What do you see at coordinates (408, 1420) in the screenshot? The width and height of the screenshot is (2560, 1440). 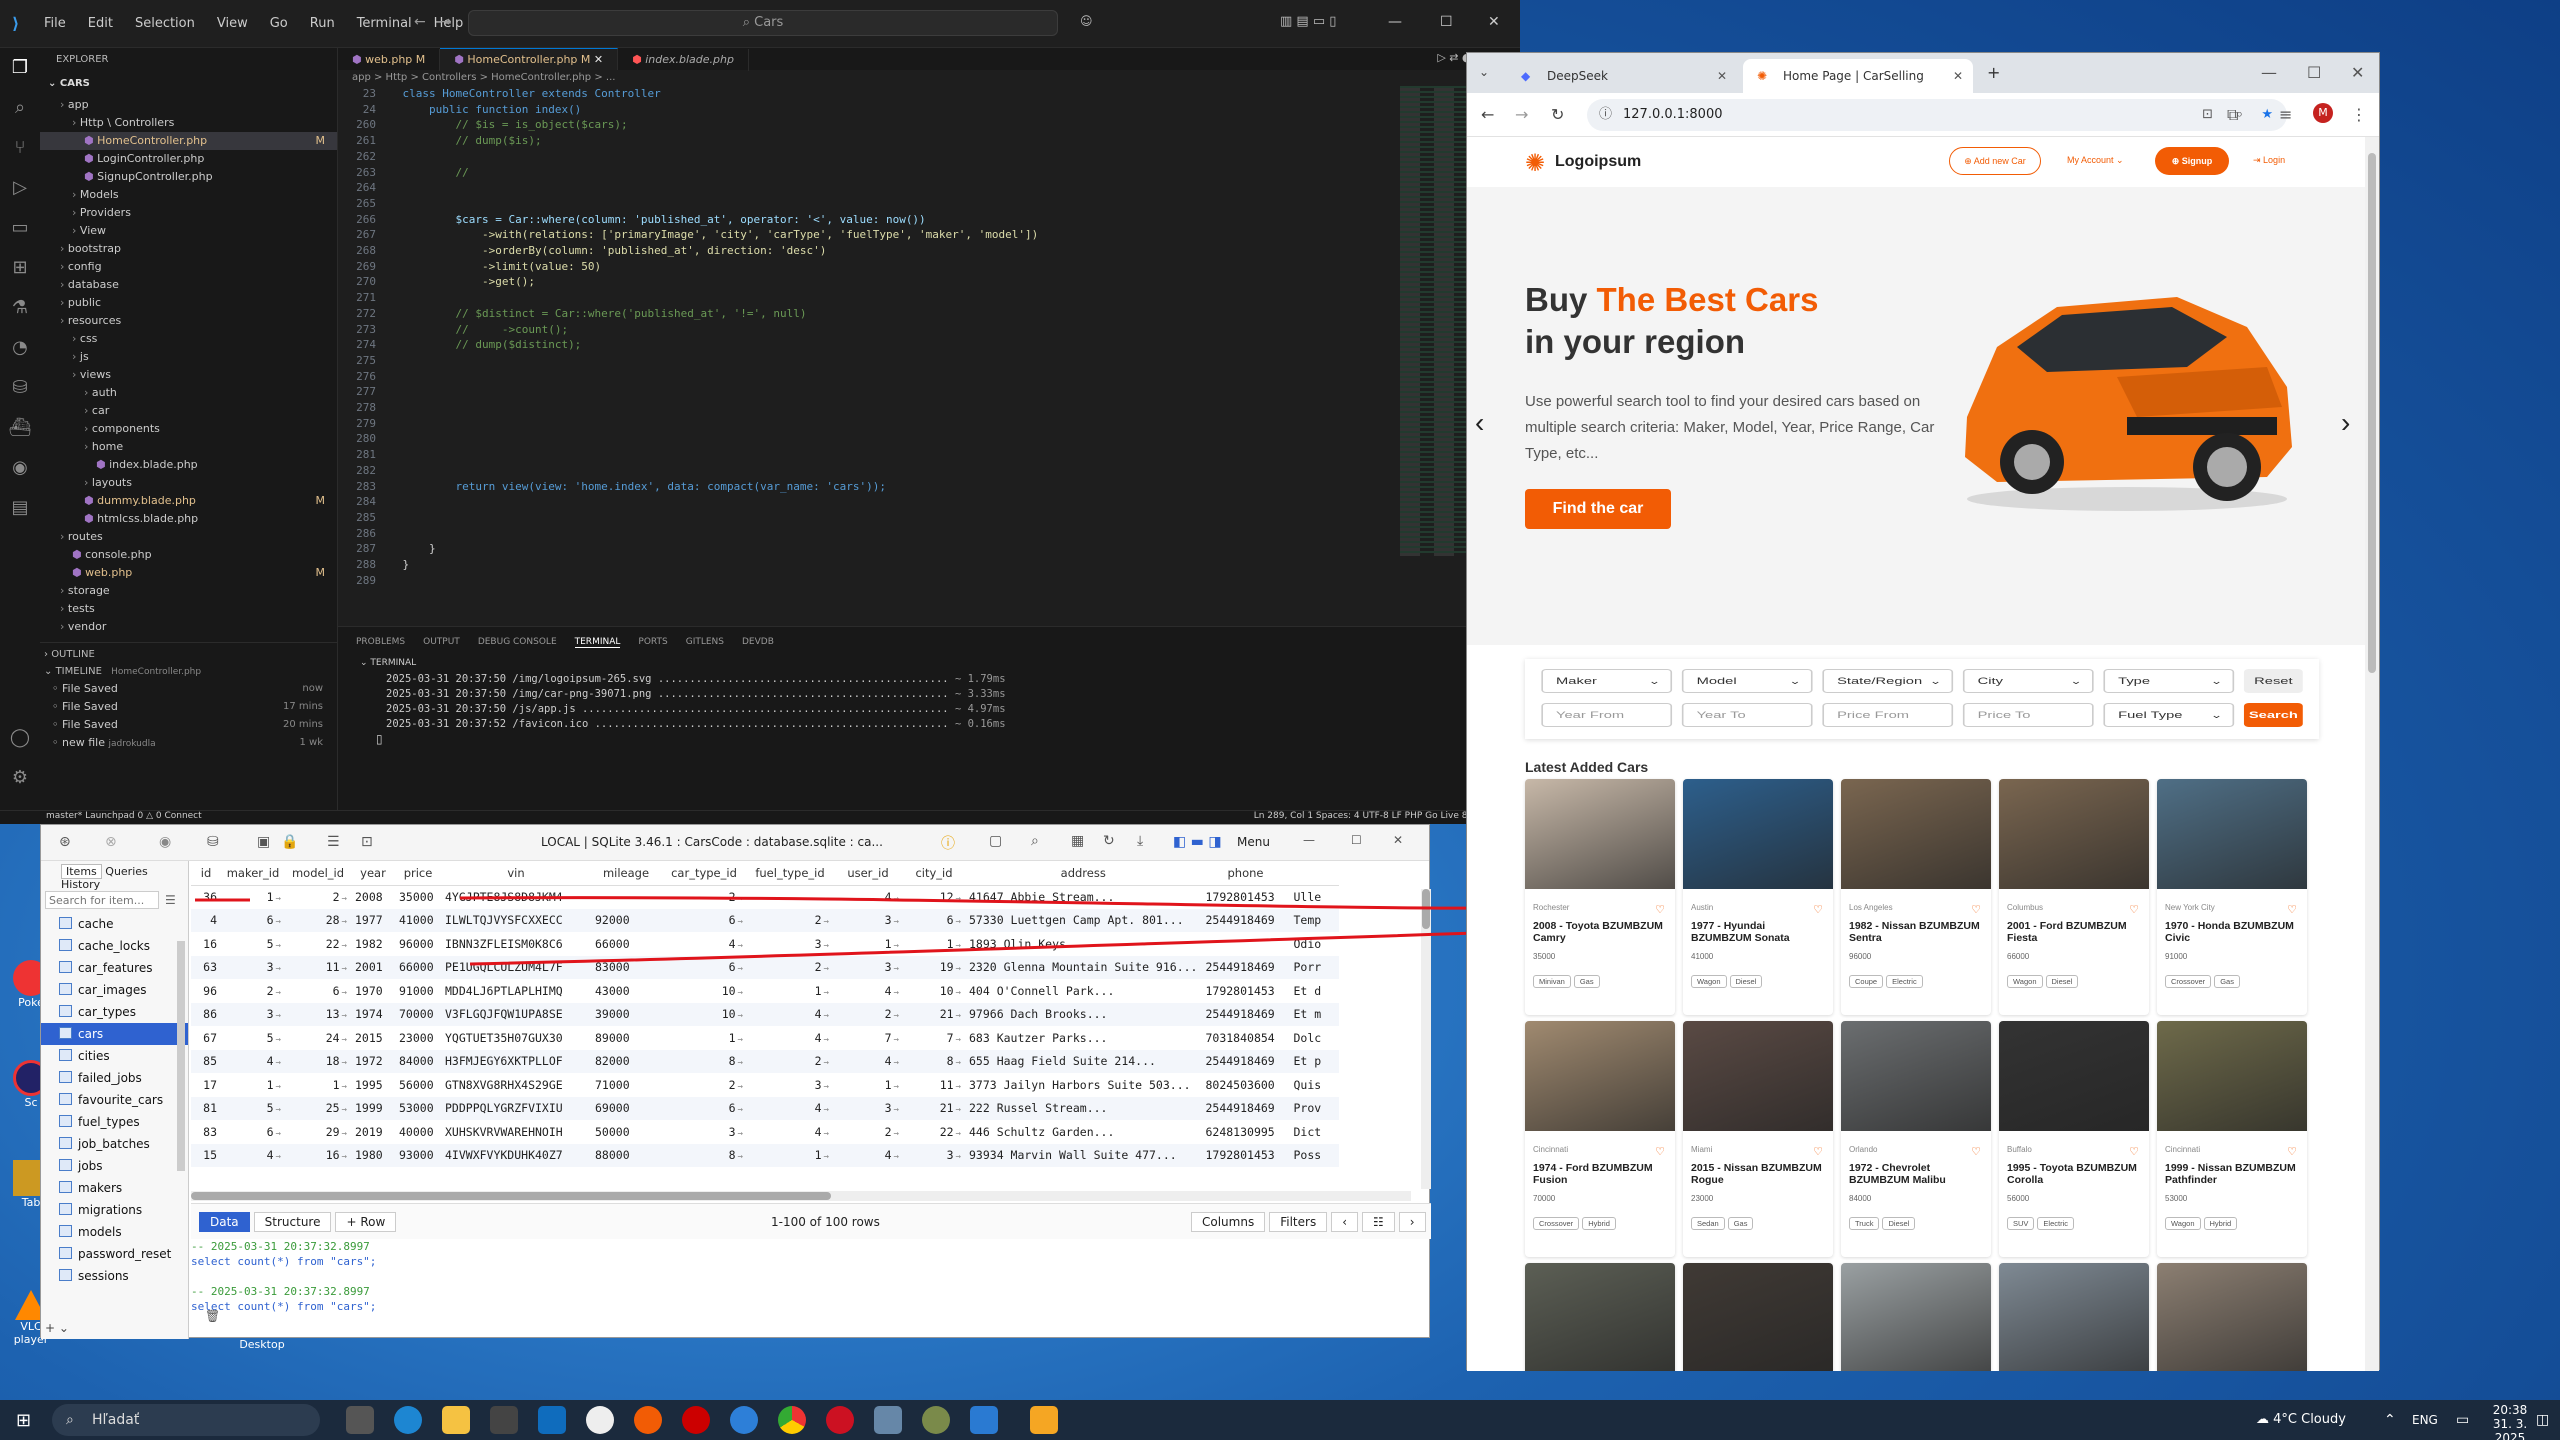 I see `edge-icon` at bounding box center [408, 1420].